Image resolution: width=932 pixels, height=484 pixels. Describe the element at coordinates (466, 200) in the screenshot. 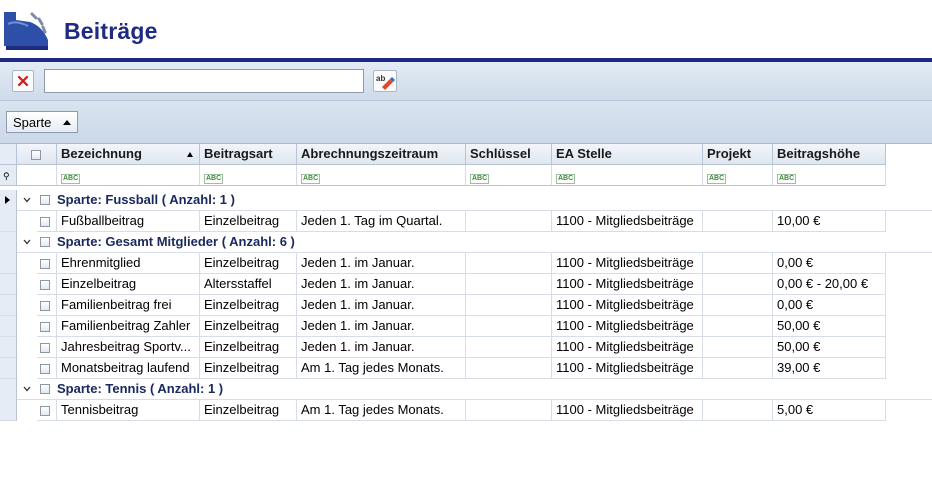

I see `group-row: Sparte: Fussball ( Anzahl: 1 )` at that location.